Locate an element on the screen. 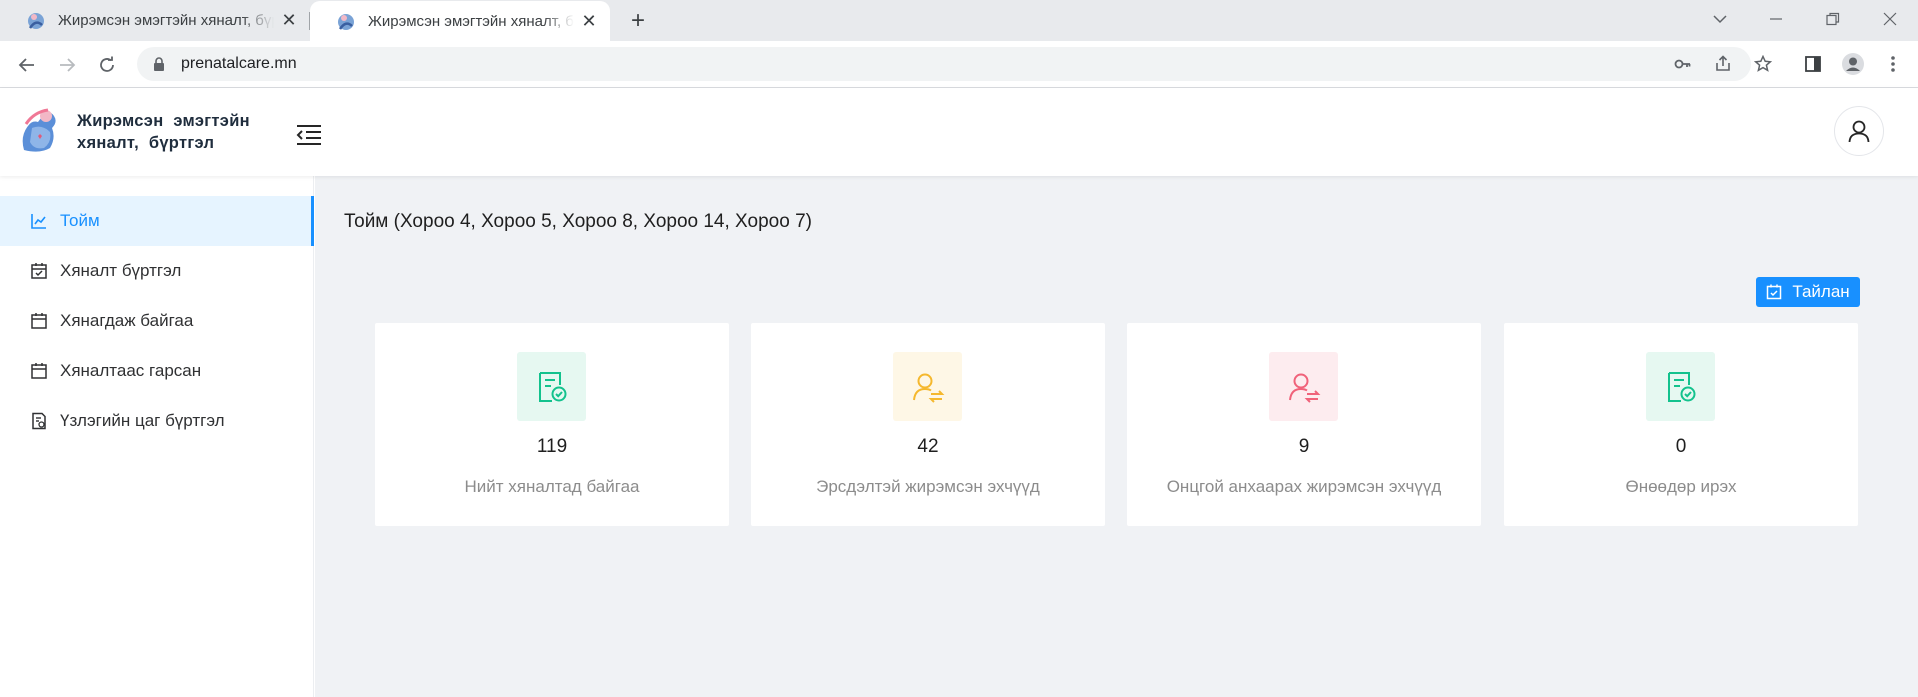  new-tab-icon: + is located at coordinates (638, 20).